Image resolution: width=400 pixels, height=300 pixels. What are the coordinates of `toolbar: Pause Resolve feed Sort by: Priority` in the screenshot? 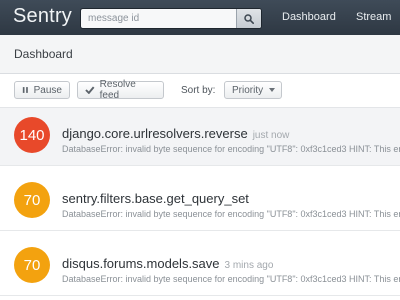 It's located at (200, 91).